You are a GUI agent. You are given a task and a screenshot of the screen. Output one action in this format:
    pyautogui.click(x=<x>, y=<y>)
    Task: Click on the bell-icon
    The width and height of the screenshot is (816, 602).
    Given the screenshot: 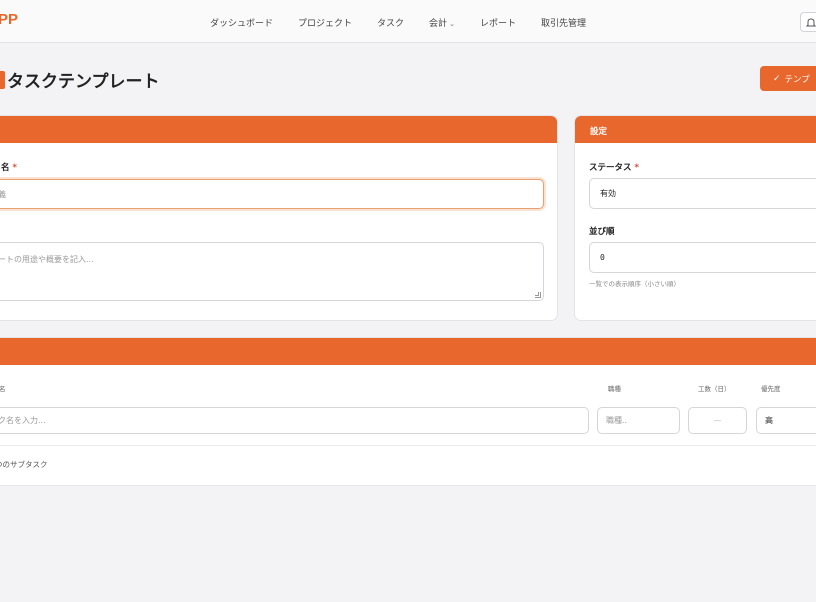 What is the action you would take?
    pyautogui.click(x=810, y=22)
    